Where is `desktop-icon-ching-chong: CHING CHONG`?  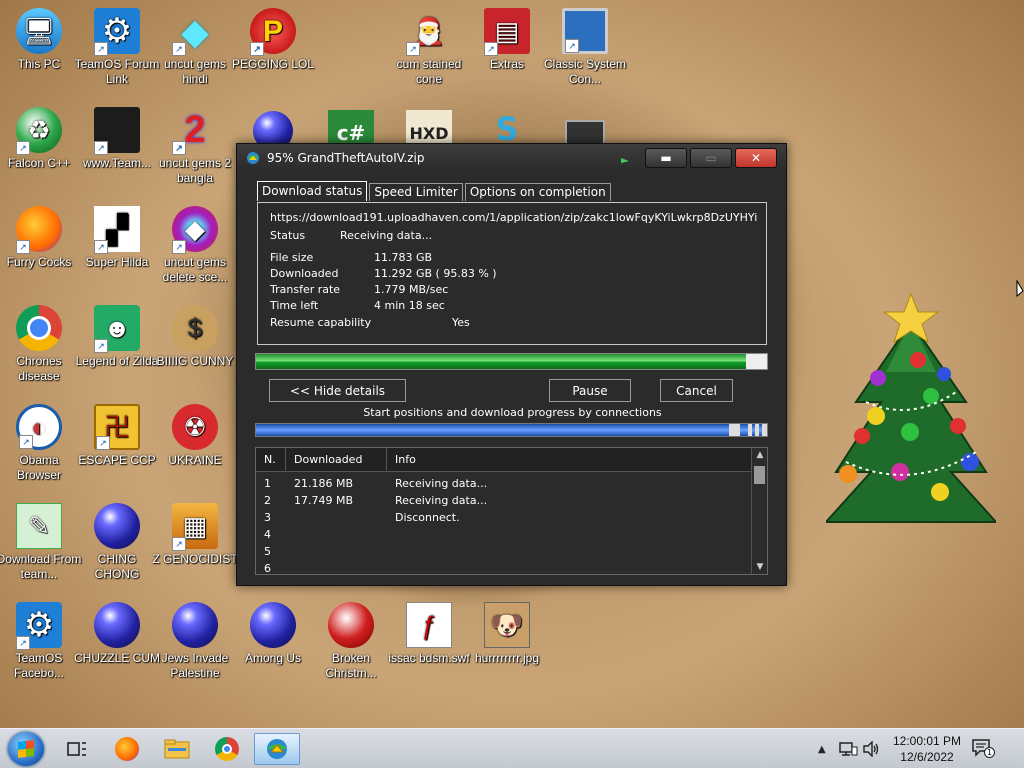 desktop-icon-ching-chong: CHING CHONG is located at coordinates (117, 542).